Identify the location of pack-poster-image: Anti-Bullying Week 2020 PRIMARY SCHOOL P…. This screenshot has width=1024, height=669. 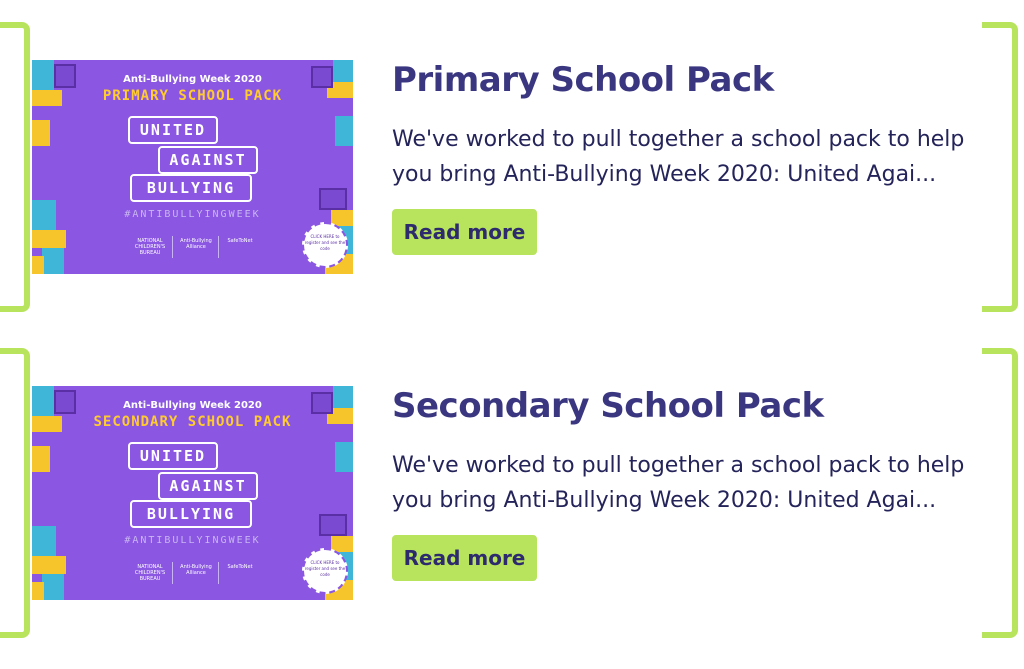
(192, 167).